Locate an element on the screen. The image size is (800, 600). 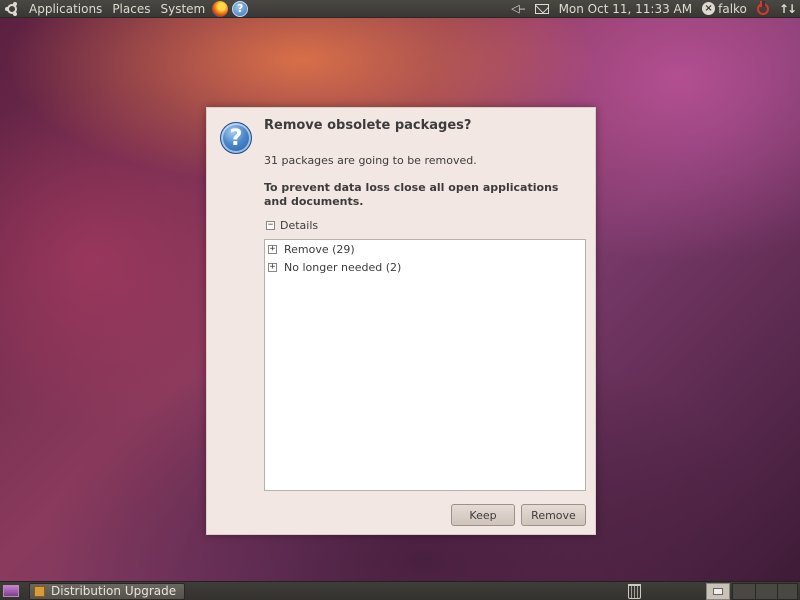
workspace-window-icon is located at coordinates (718, 591).